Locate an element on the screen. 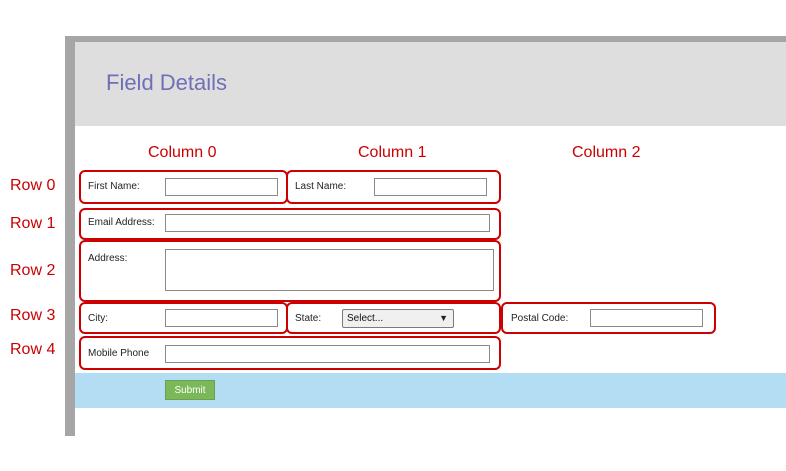 This screenshot has width=786, height=471. row-1-label: Row 1 is located at coordinates (33, 223).